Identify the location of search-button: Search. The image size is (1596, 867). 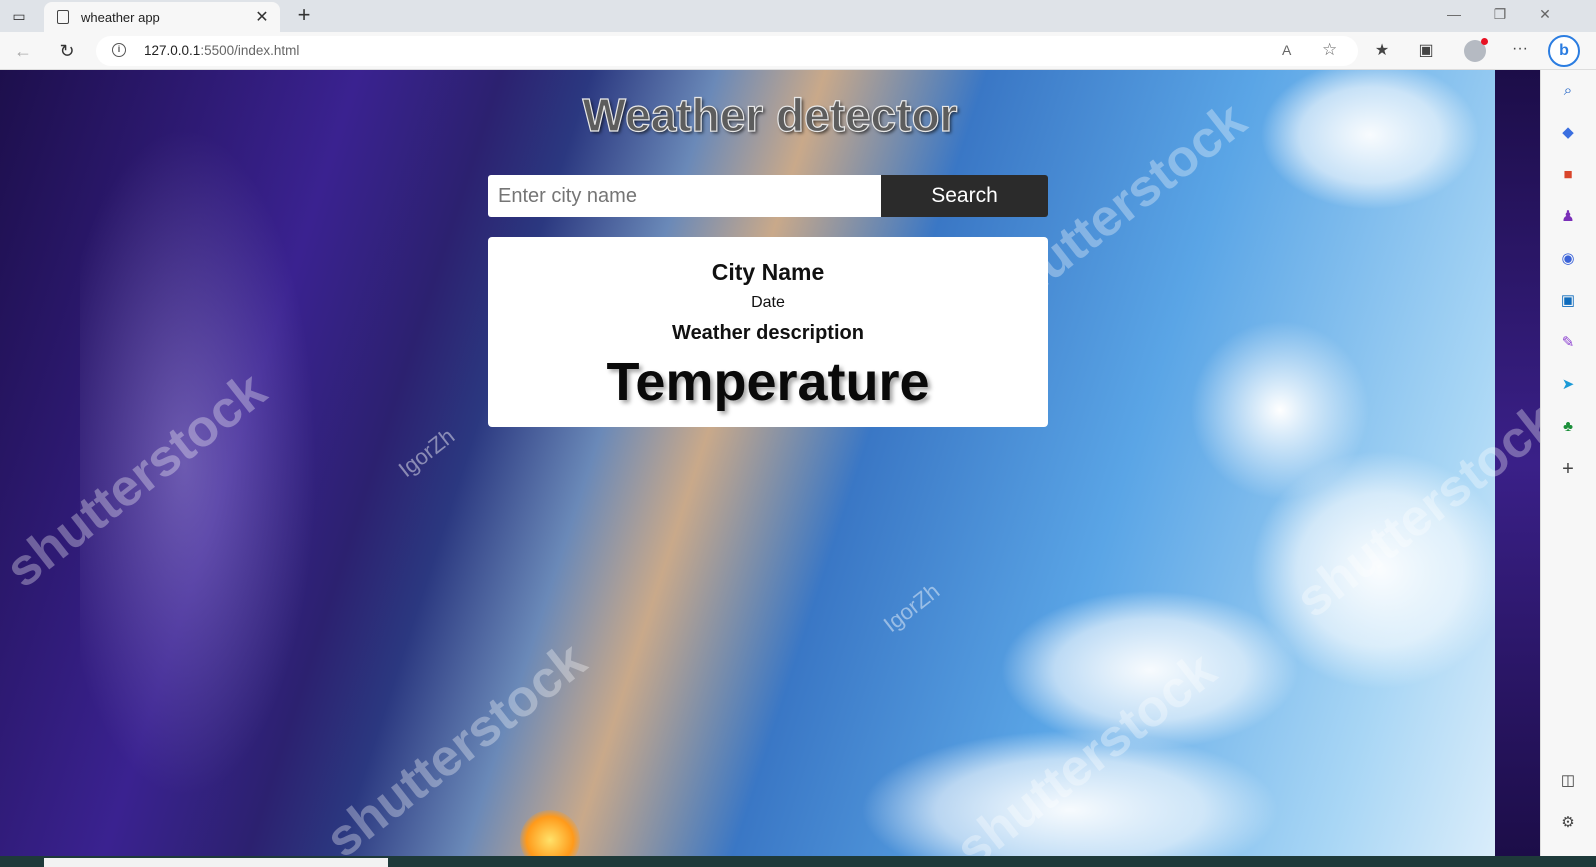
(964, 196).